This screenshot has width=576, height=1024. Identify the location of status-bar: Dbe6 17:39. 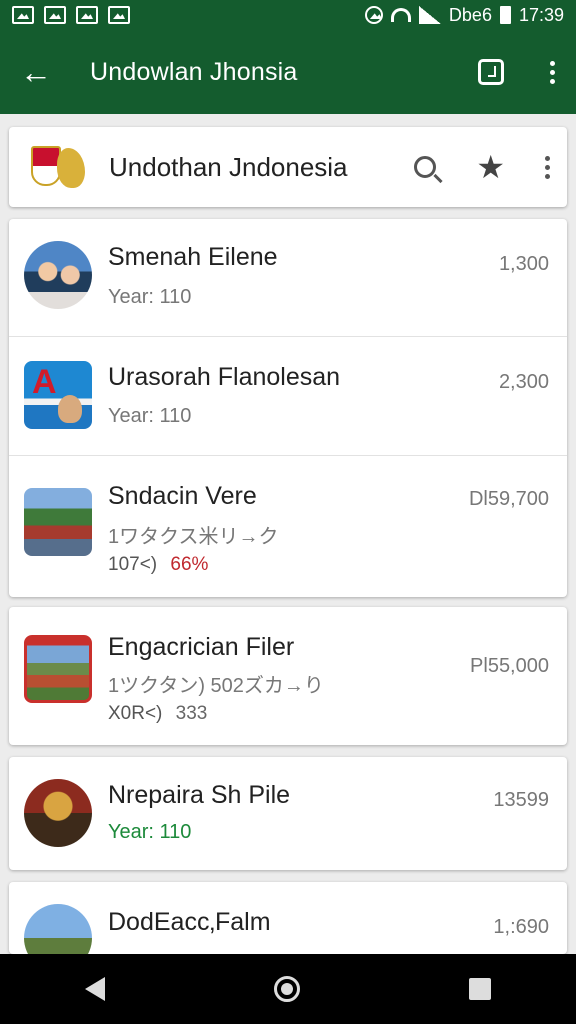
(288, 15).